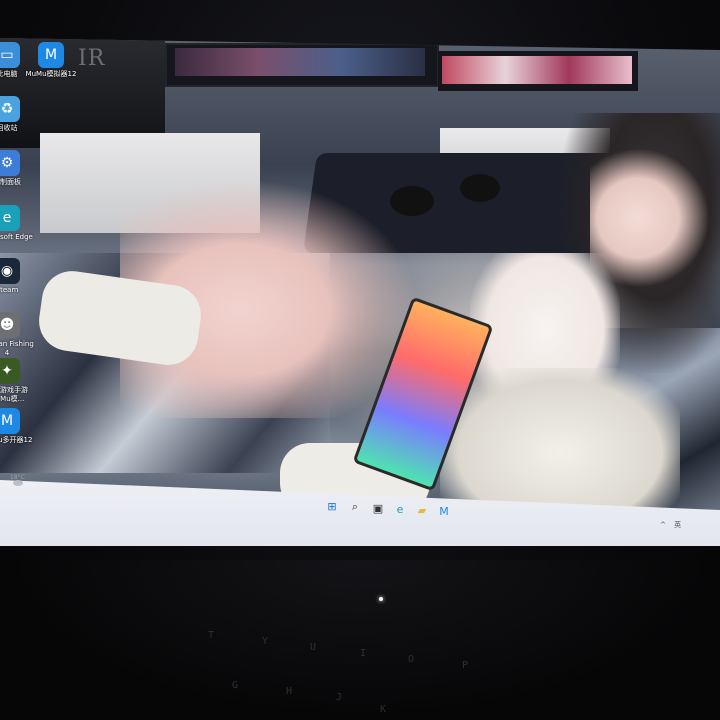 This screenshot has height=720, width=720. Describe the element at coordinates (51, 74) in the screenshot. I see `desktop-icon-label: MuMu模拟器12` at that location.